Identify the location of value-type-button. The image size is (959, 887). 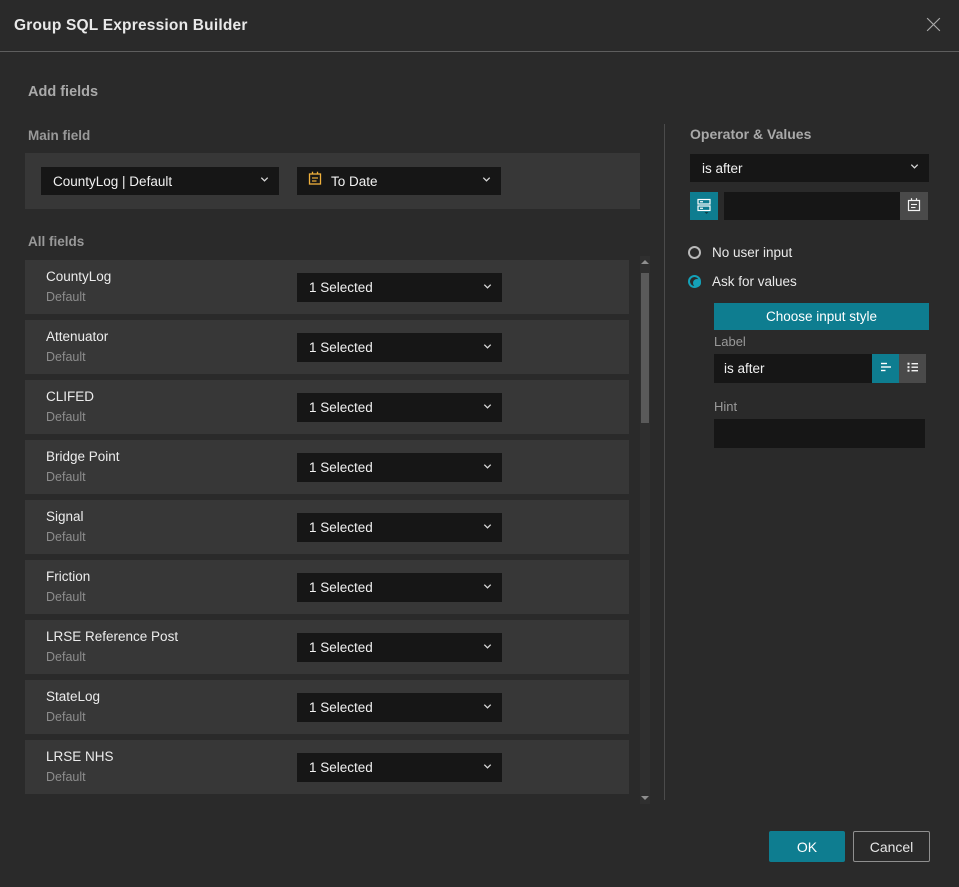
(704, 206).